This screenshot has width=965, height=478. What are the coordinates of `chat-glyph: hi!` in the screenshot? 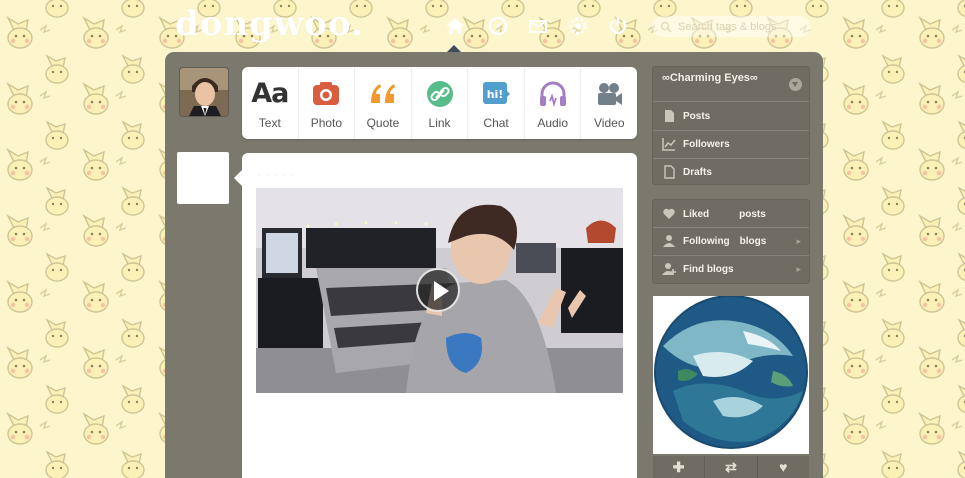 It's located at (495, 94).